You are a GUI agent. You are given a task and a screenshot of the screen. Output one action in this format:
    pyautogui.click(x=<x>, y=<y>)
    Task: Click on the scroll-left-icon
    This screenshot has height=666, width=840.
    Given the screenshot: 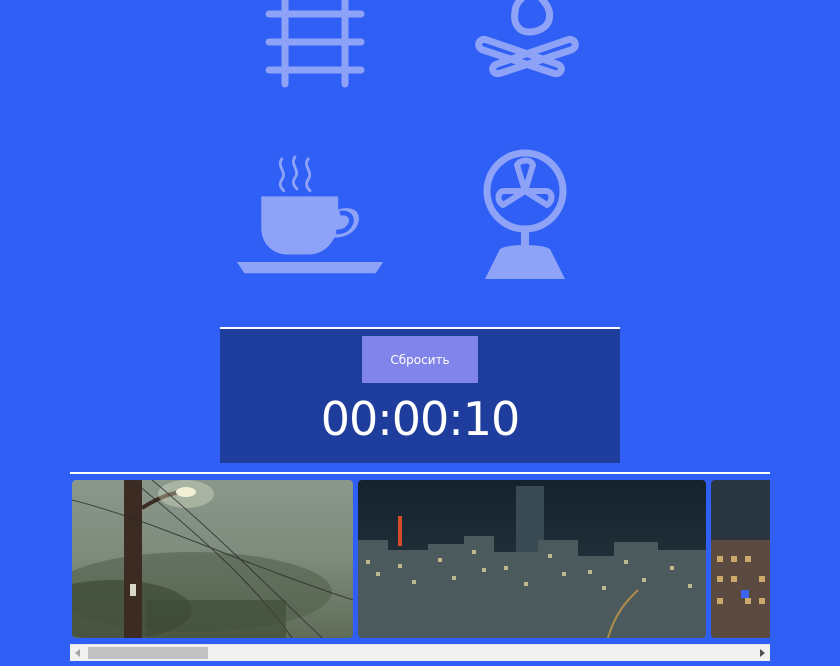 What is the action you would take?
    pyautogui.click(x=78, y=653)
    